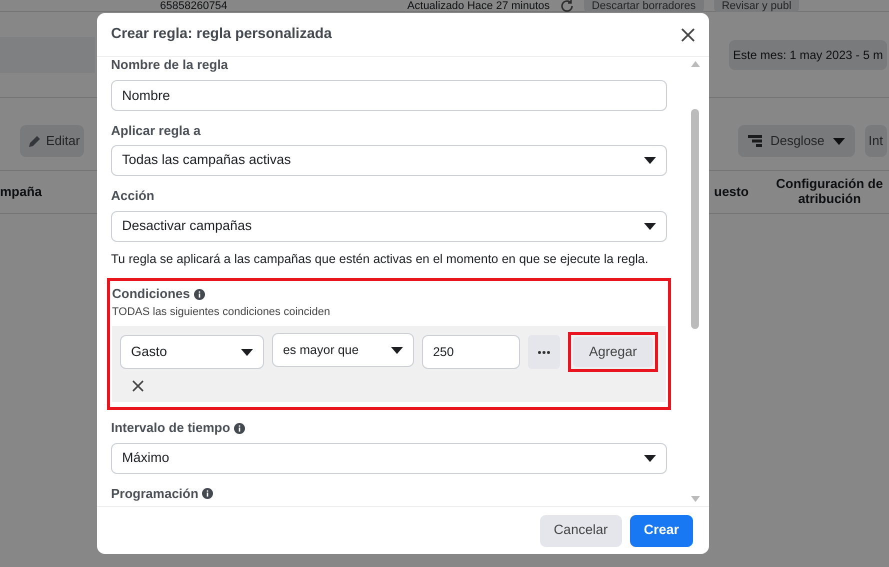 This screenshot has height=567, width=889. Describe the element at coordinates (21, 192) in the screenshot. I see `column-header: mpaña` at that location.